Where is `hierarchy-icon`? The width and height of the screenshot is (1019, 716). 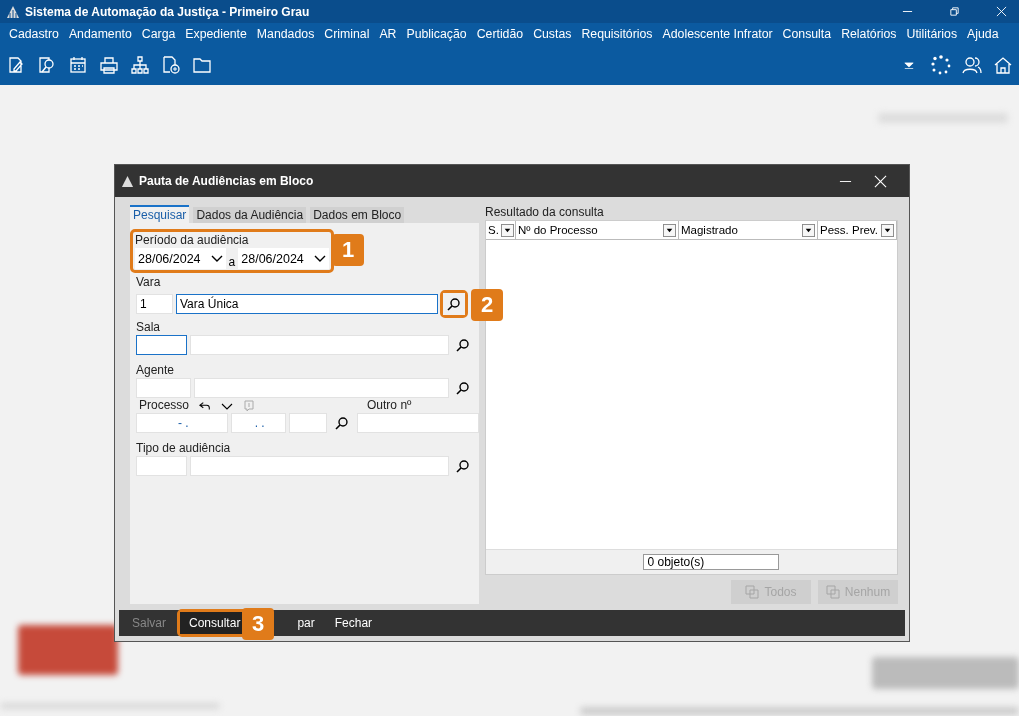
hierarchy-icon is located at coordinates (140, 65).